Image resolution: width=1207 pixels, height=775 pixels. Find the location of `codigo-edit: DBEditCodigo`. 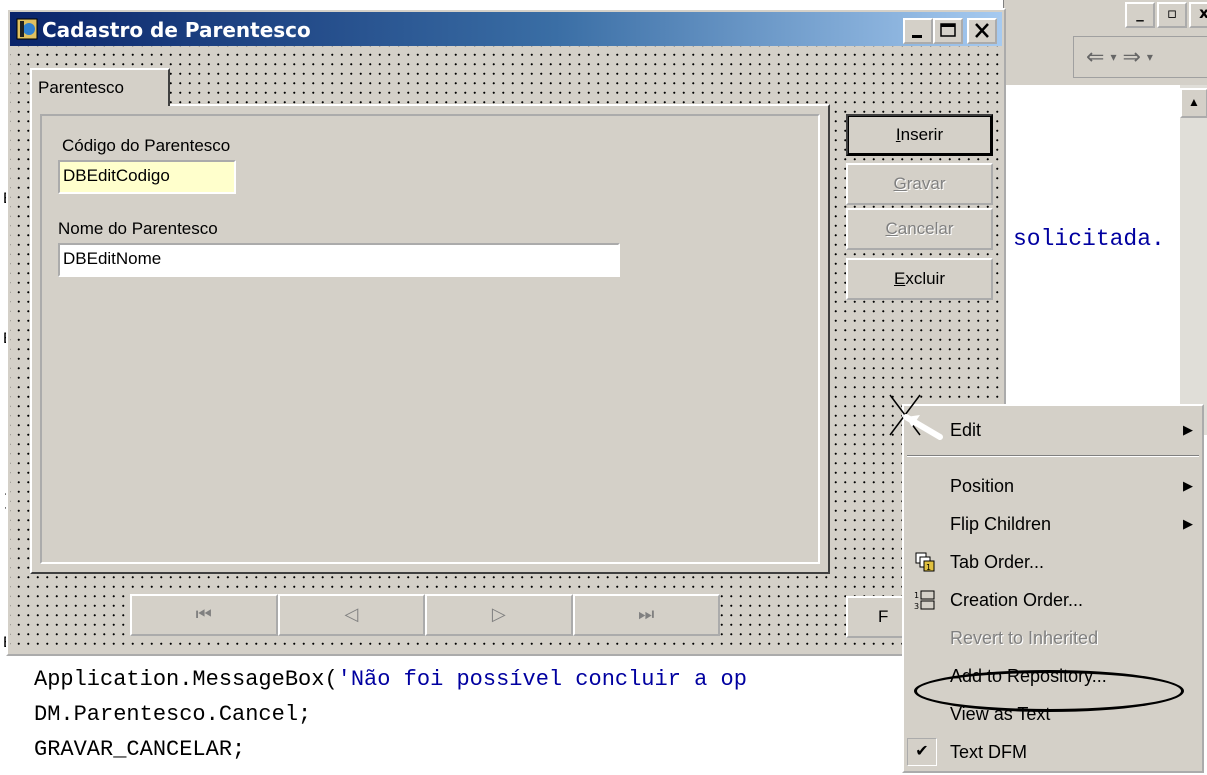

codigo-edit: DBEditCodigo is located at coordinates (147, 177).